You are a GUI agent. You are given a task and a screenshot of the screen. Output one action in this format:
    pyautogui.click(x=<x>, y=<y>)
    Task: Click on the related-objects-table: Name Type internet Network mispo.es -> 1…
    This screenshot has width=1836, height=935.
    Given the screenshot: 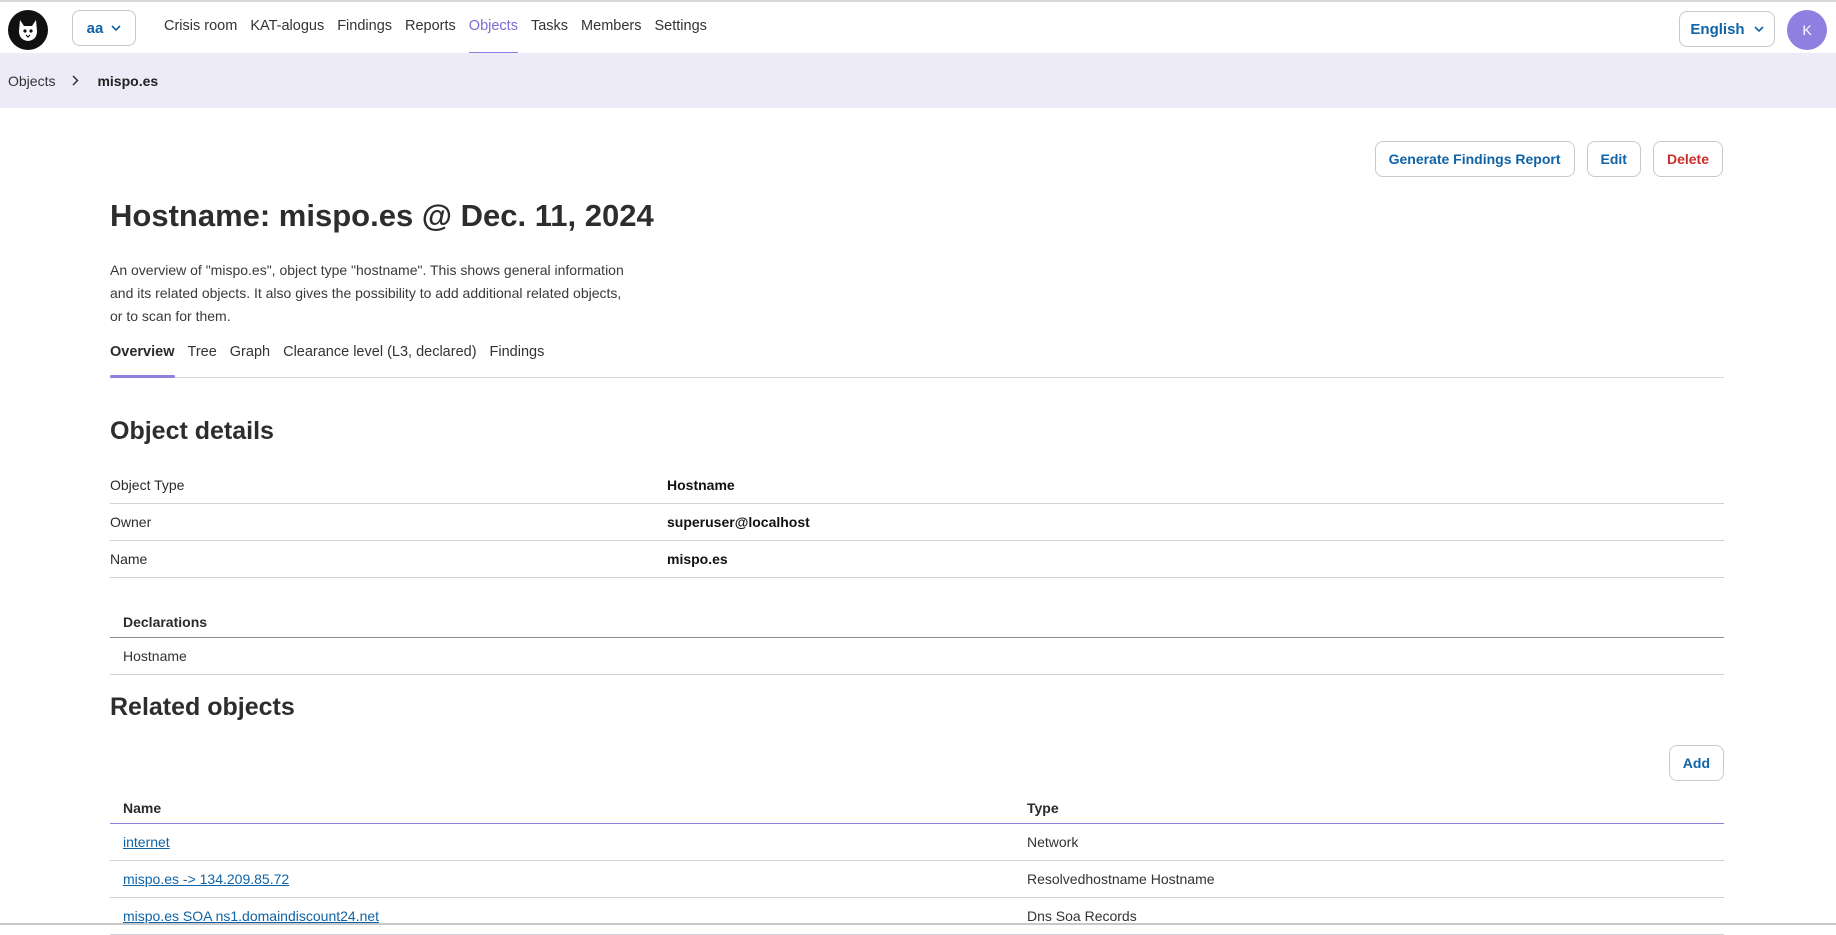 What is the action you would take?
    pyautogui.click(x=917, y=864)
    